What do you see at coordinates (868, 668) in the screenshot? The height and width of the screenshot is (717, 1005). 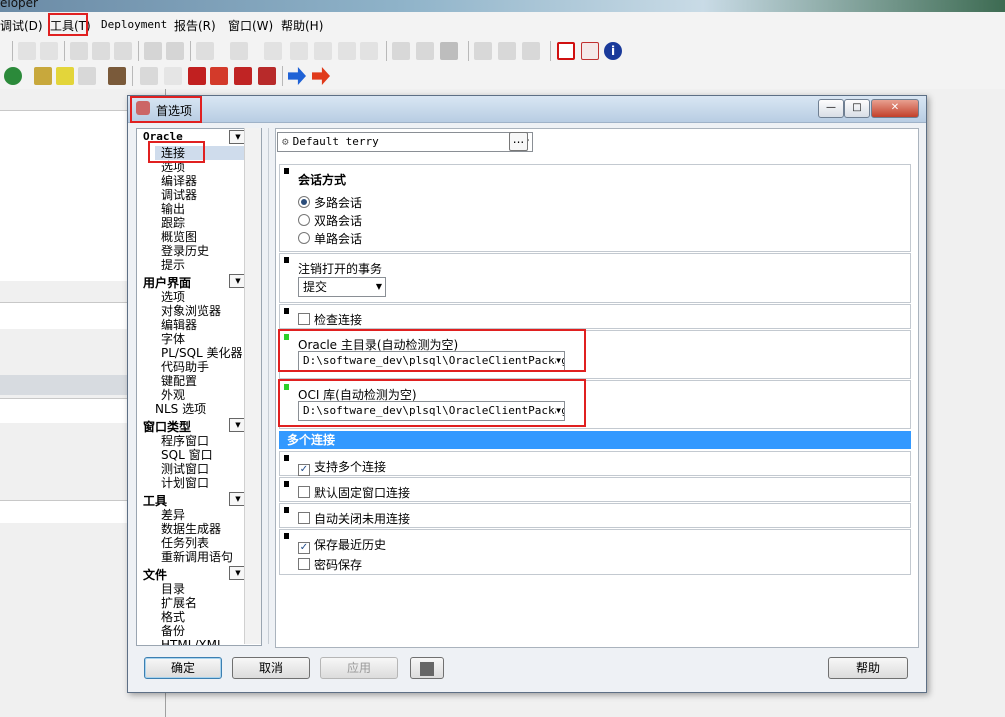 I see `help-button: 帮助` at bounding box center [868, 668].